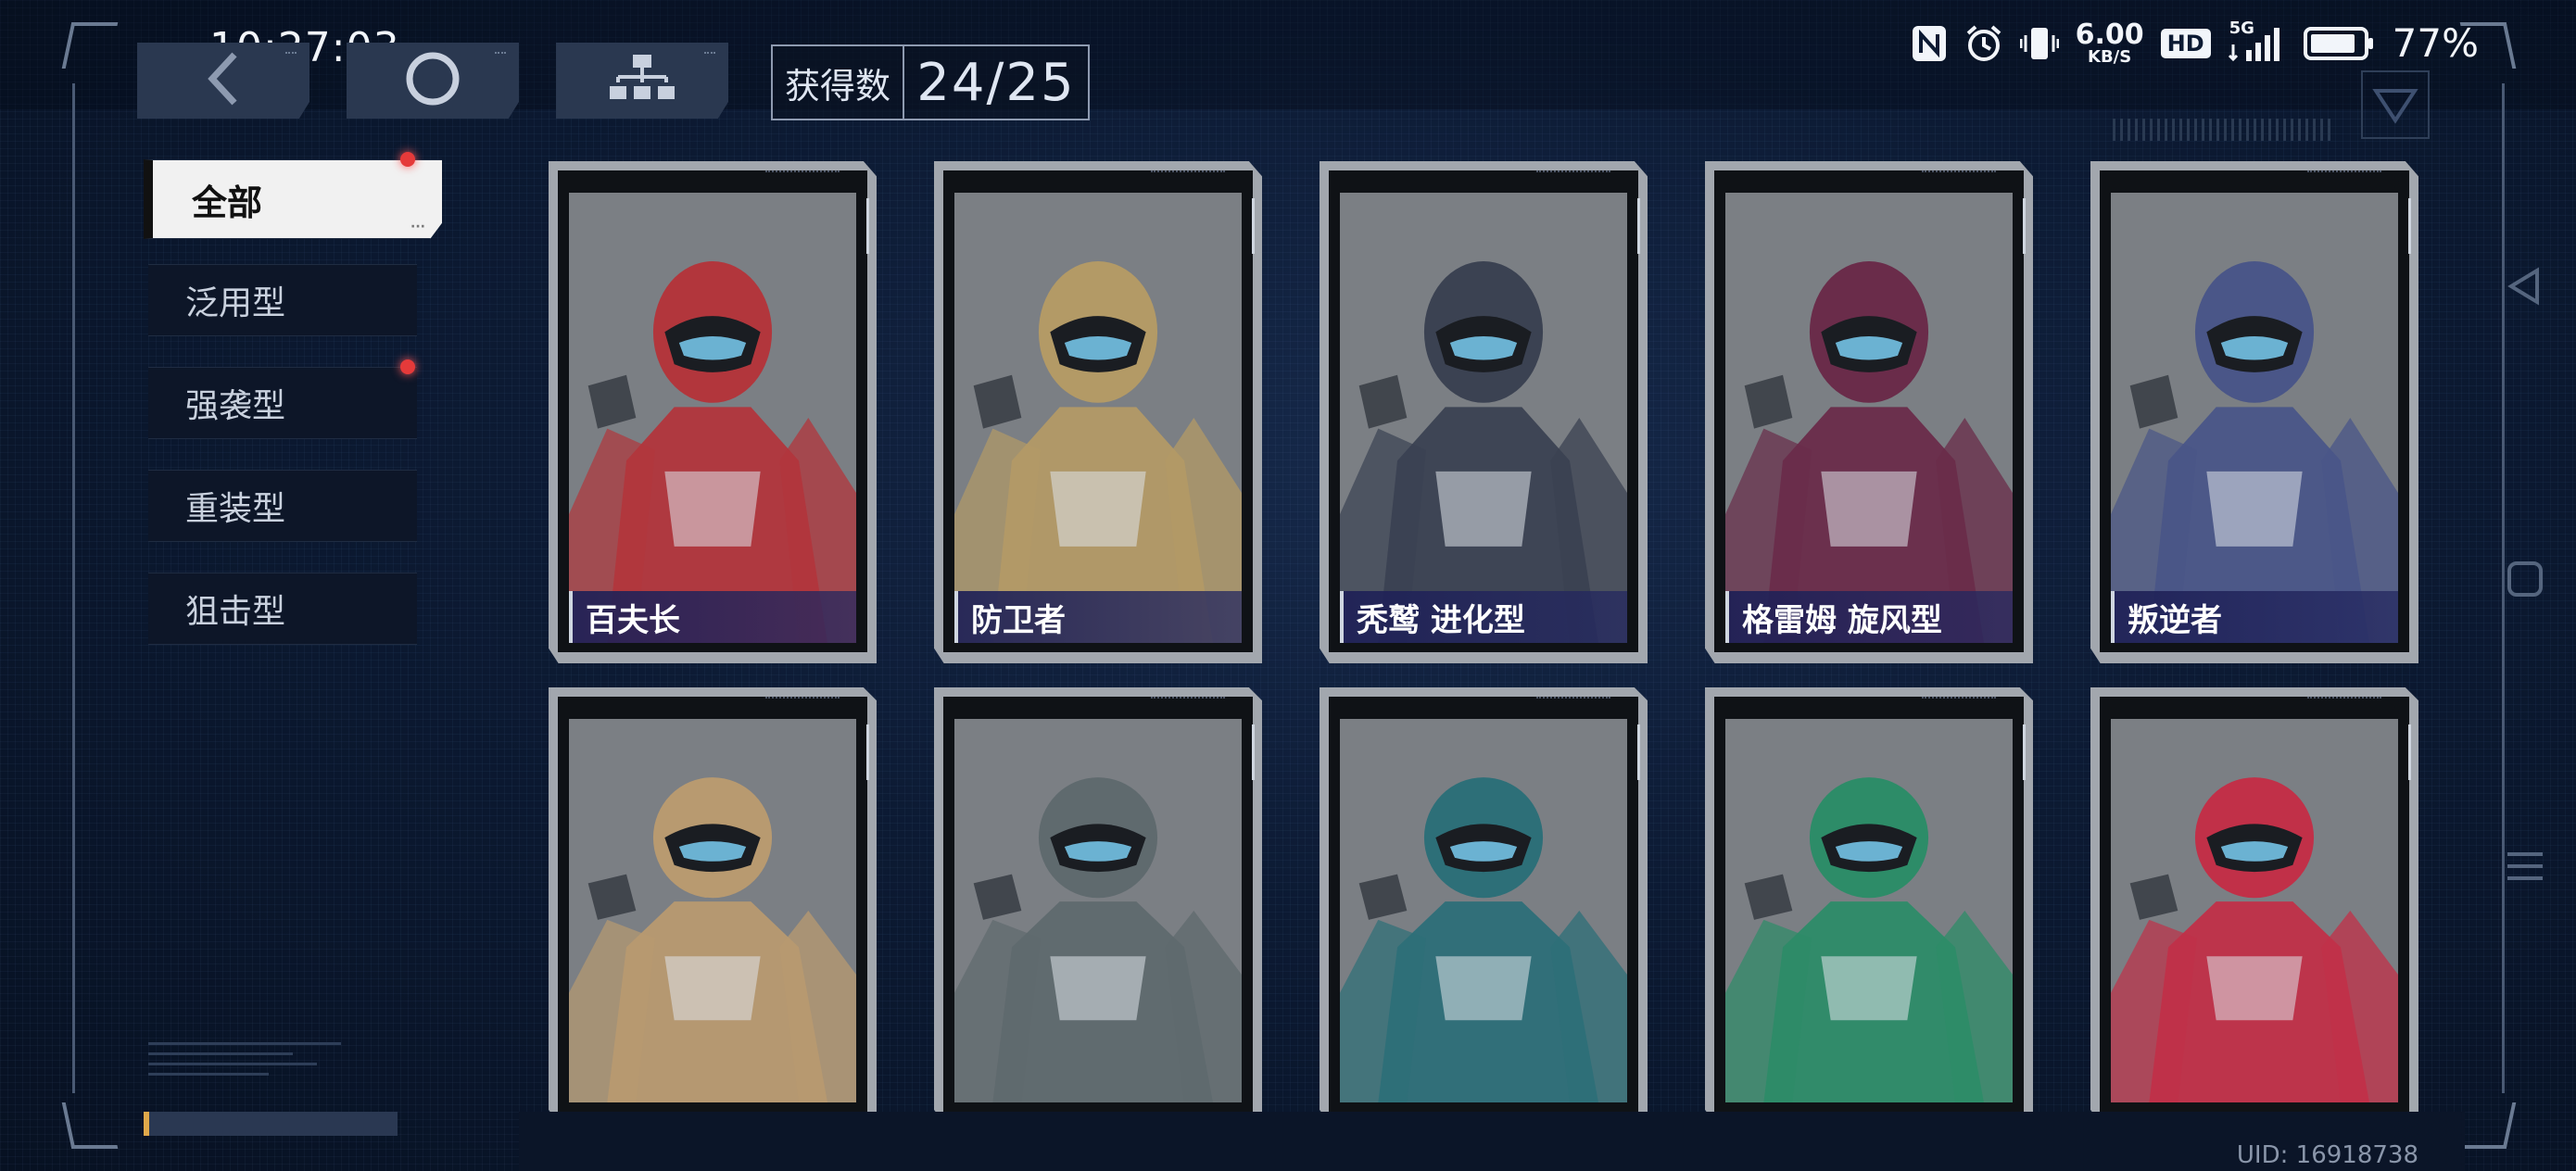 Image resolution: width=2576 pixels, height=1171 pixels. I want to click on card-name-bar: 百夫长, so click(712, 617).